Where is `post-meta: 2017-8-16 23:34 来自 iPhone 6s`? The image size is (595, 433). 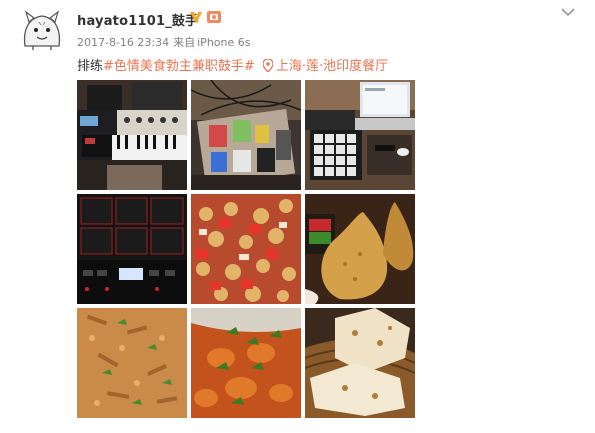
post-meta: 2017-8-16 23:34 来自 iPhone 6s is located at coordinates (165, 42).